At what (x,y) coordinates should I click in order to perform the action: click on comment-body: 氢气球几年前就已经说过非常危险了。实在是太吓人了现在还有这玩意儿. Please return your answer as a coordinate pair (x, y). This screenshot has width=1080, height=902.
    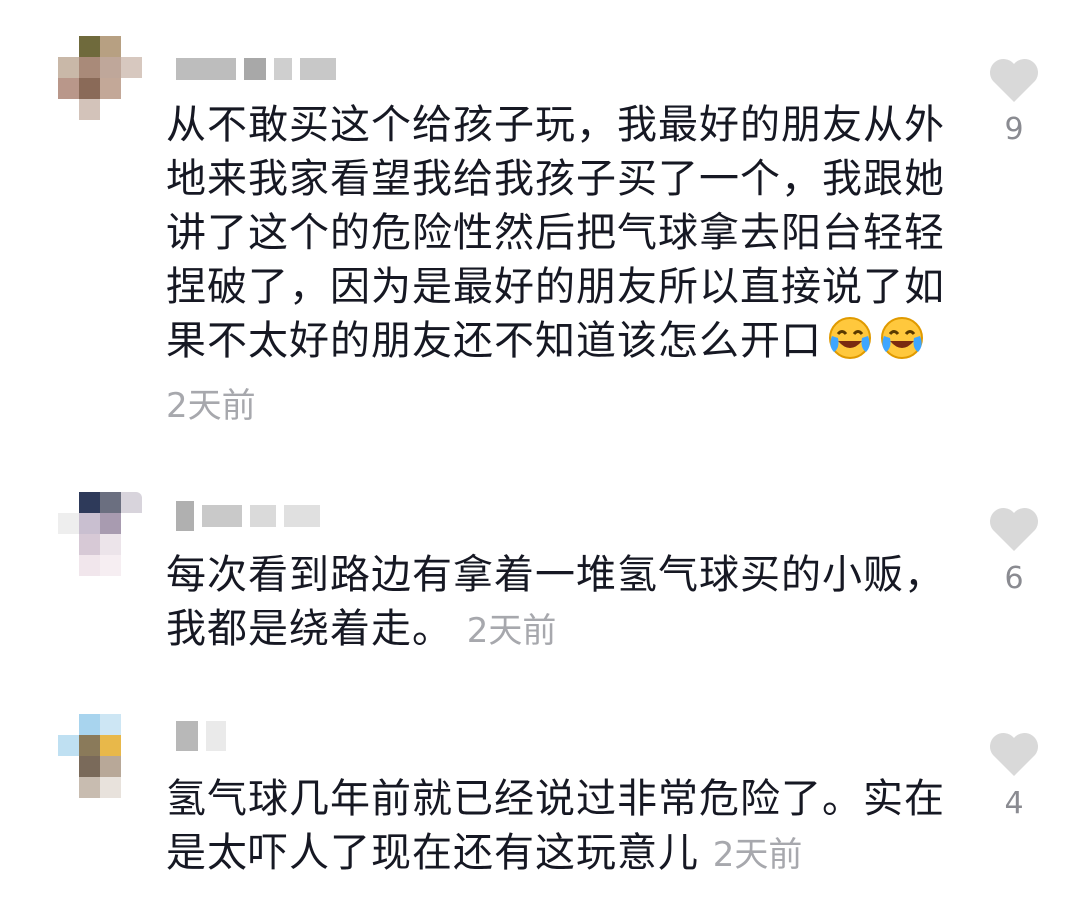
    Looking at the image, I should click on (555, 826).